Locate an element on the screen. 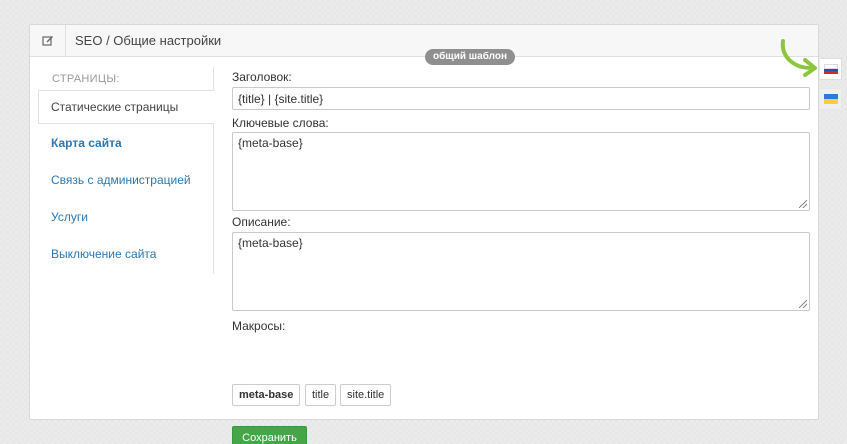  hint-arrow-icon is located at coordinates (798, 58).